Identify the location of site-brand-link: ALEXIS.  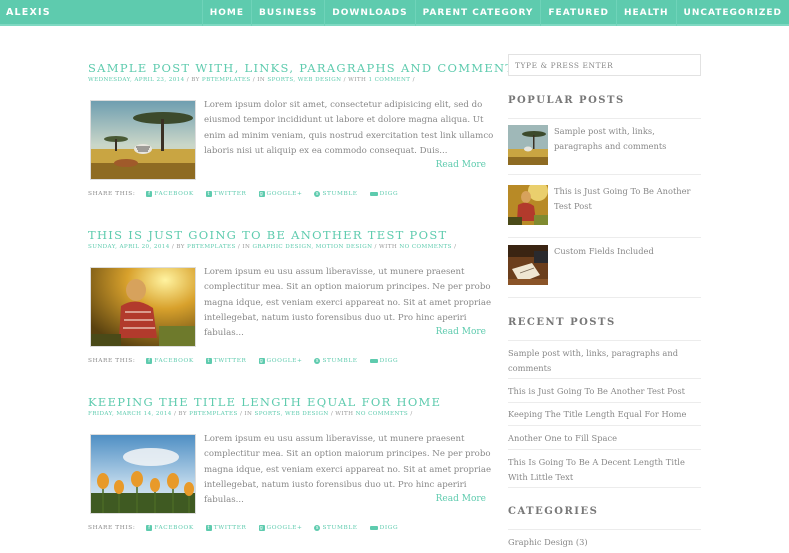
(28, 13).